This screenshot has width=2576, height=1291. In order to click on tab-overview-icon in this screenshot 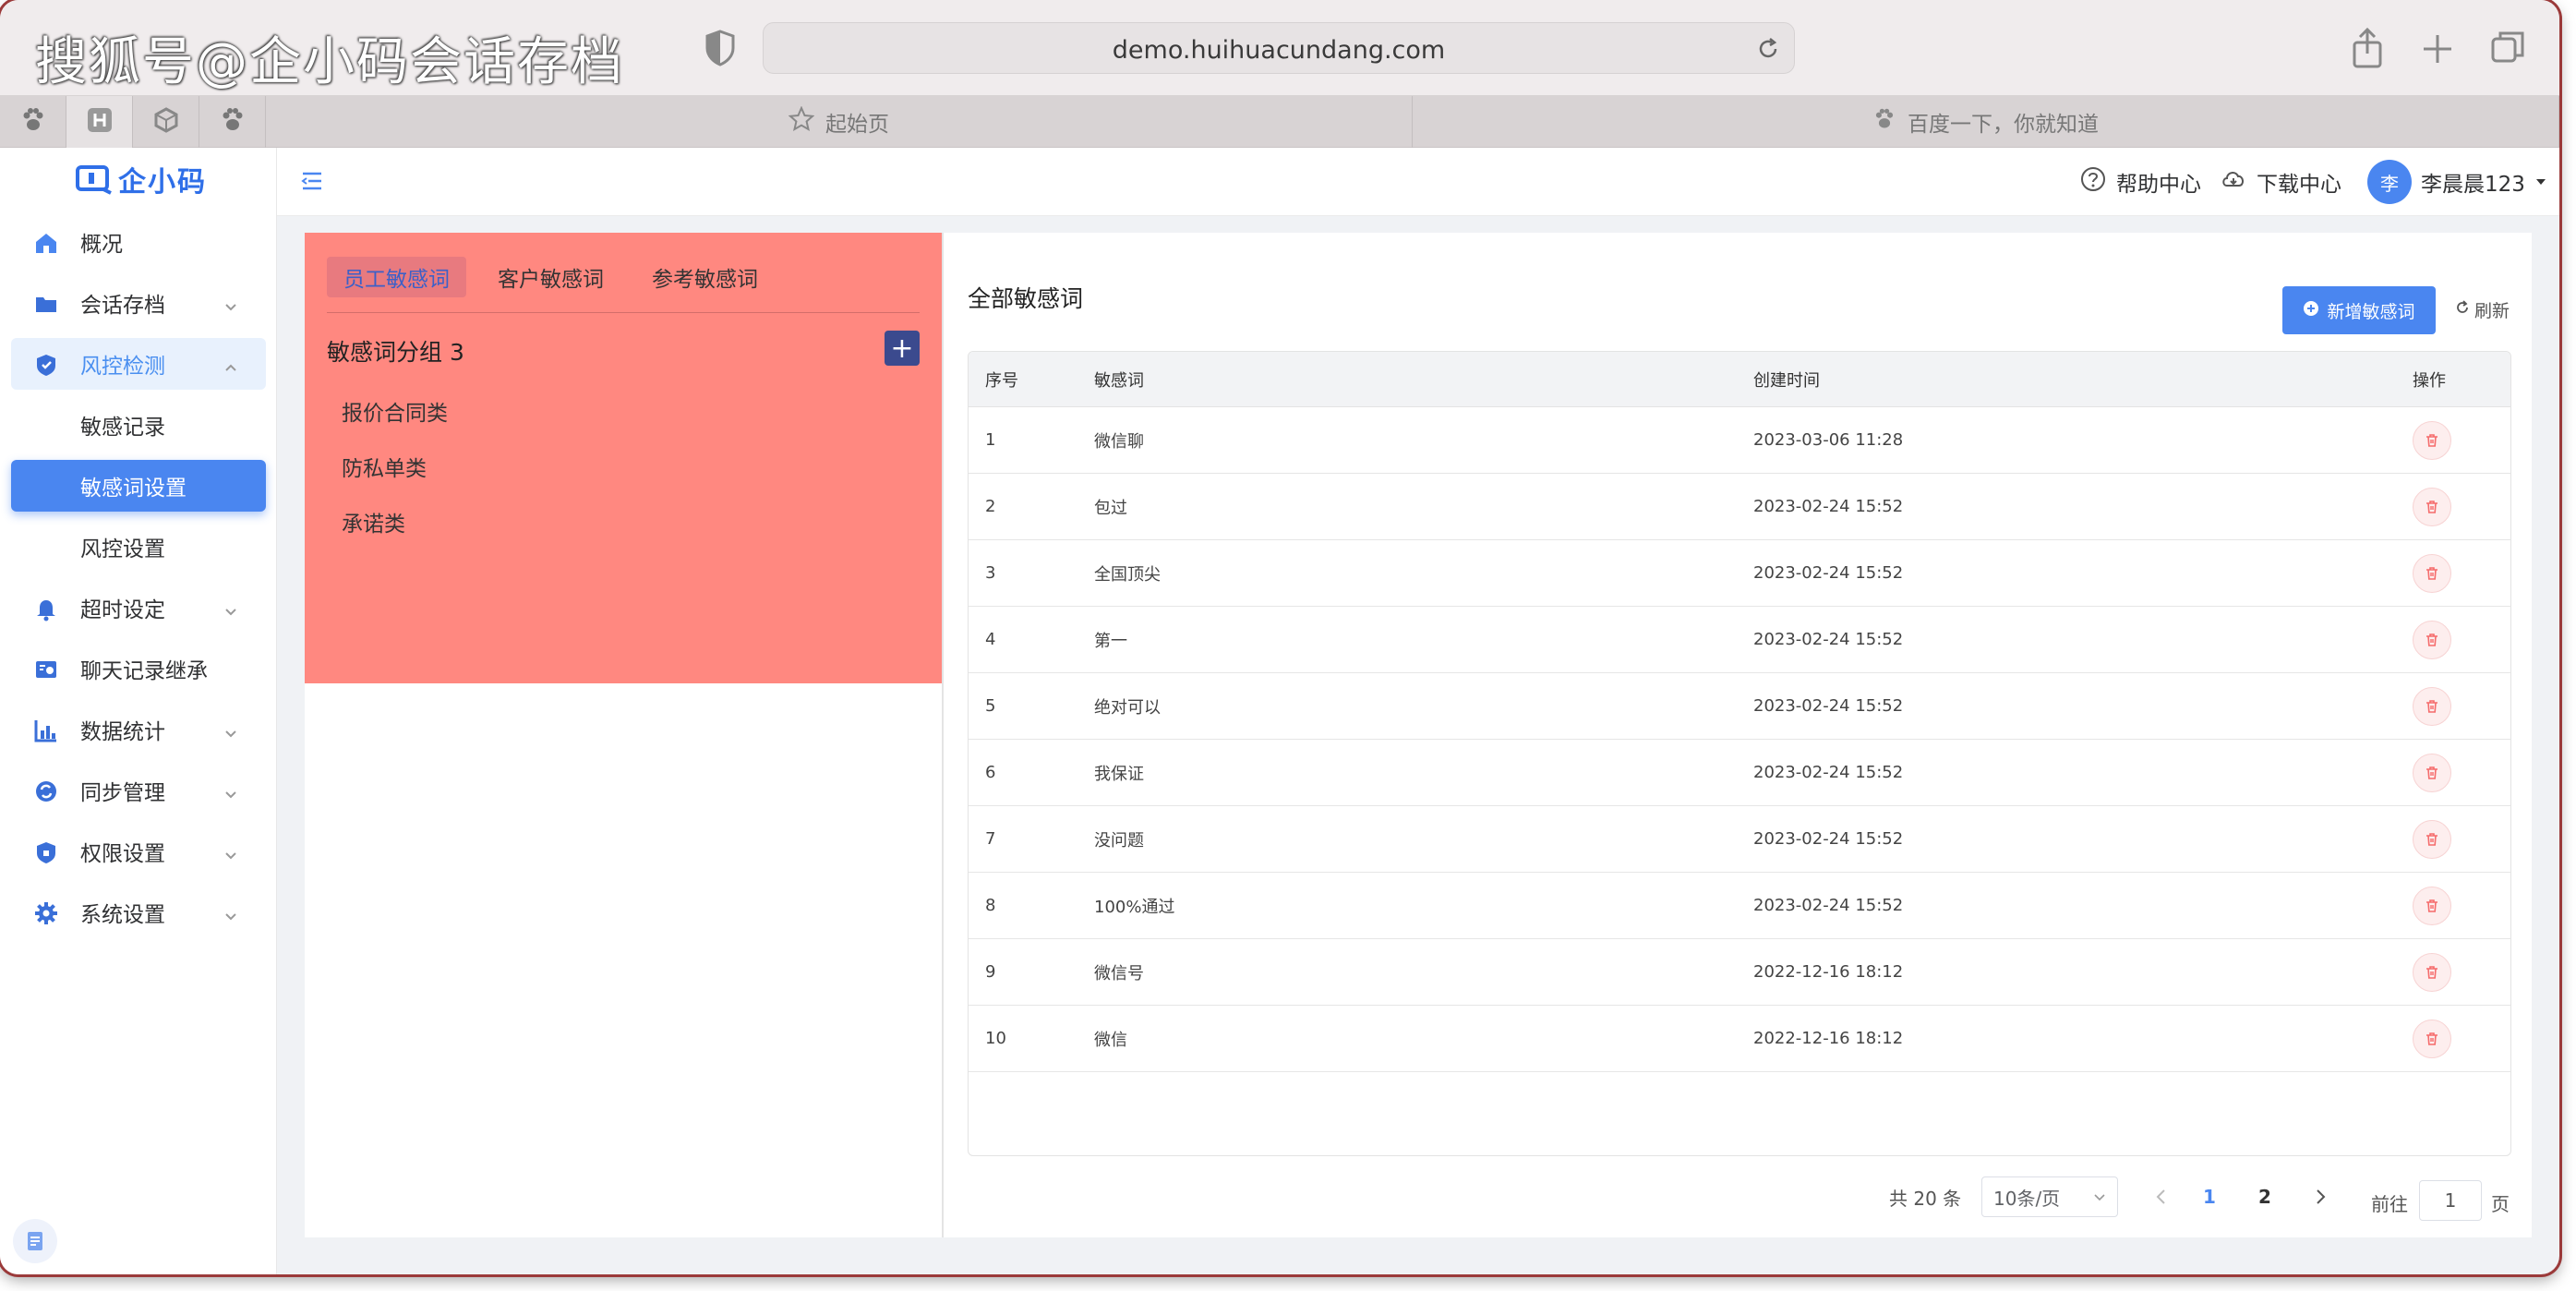, I will do `click(2507, 48)`.